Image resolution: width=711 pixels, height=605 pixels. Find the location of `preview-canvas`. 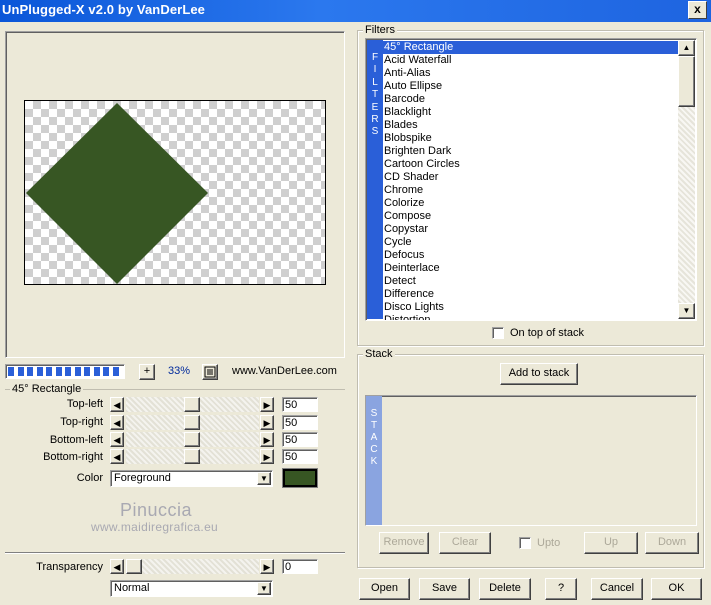

preview-canvas is located at coordinates (175, 192).